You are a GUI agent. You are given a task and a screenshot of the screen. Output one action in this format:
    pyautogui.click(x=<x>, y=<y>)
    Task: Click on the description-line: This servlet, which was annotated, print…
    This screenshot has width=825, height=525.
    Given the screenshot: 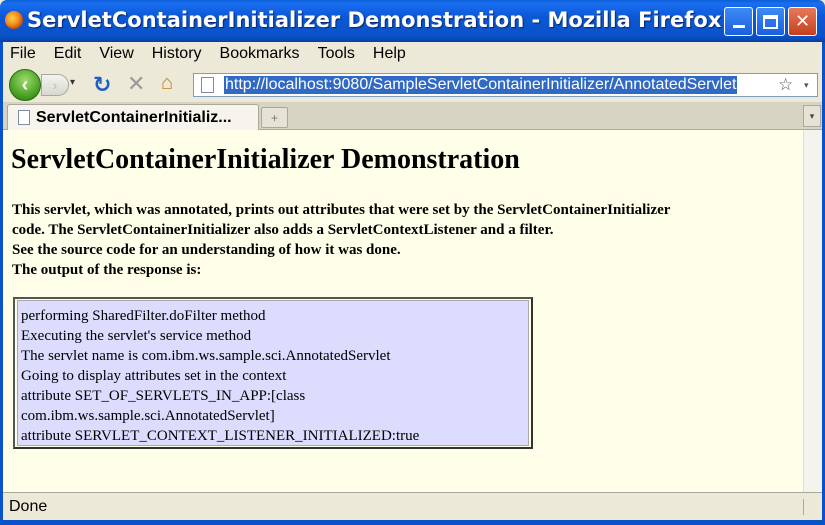 What is the action you would take?
    pyautogui.click(x=341, y=220)
    